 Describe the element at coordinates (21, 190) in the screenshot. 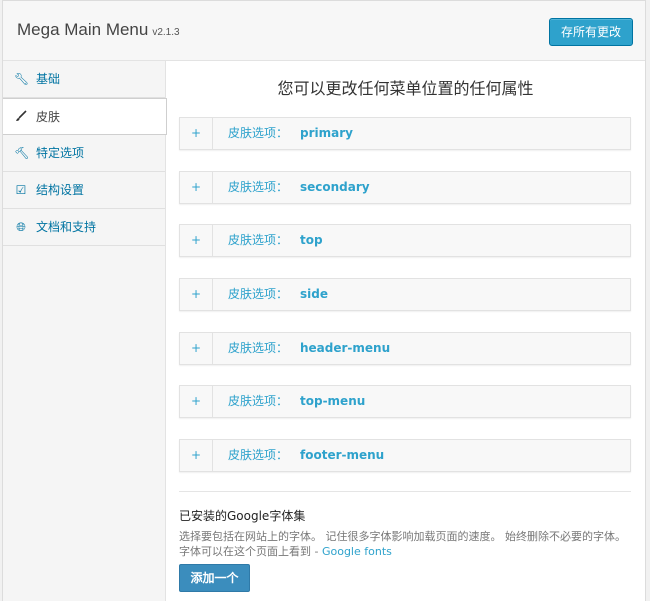

I see `checkbox-icon: ☑` at that location.